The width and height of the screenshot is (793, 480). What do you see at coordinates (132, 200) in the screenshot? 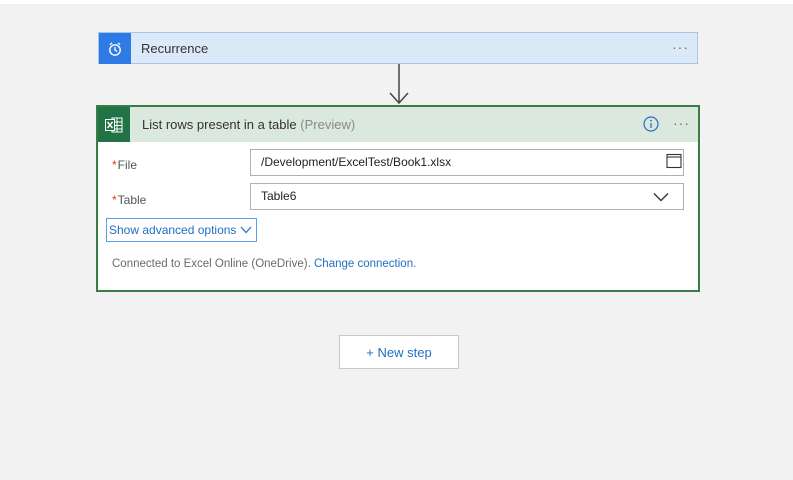
I see `table-label-text: Table` at bounding box center [132, 200].